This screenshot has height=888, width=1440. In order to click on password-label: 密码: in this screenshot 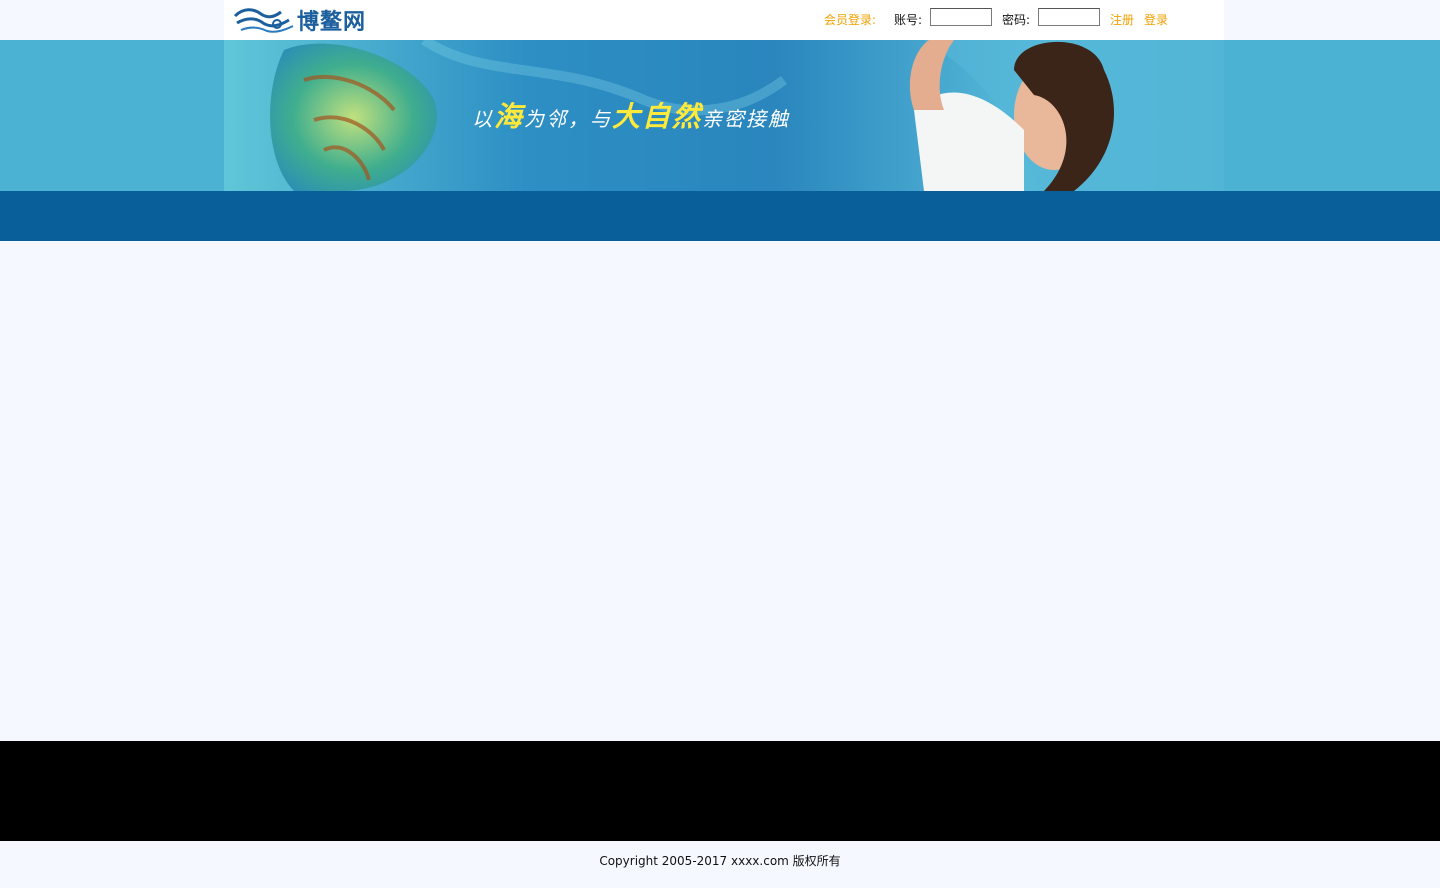, I will do `click(1016, 20)`.